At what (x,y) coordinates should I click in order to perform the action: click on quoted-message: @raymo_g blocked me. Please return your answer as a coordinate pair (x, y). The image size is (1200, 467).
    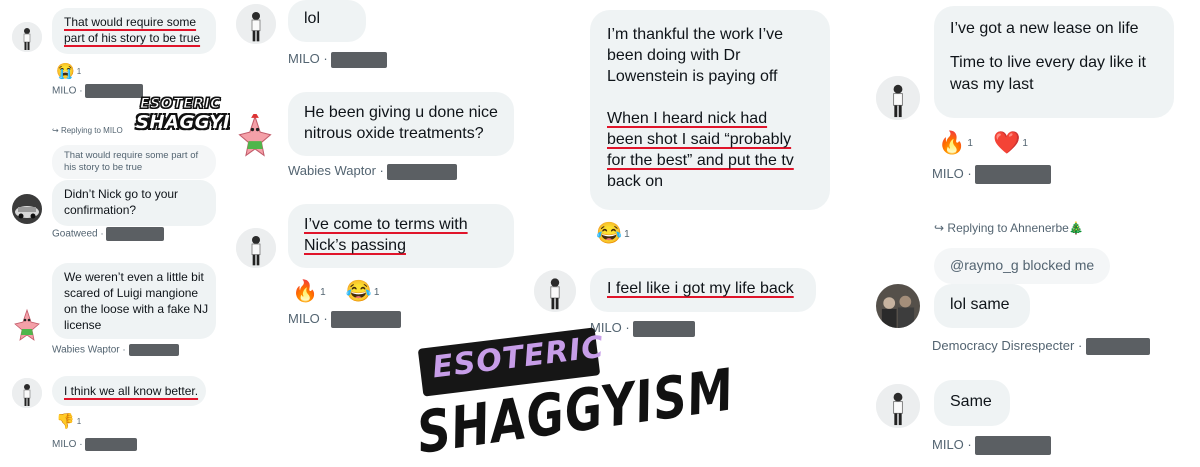
    Looking at the image, I should click on (1022, 266).